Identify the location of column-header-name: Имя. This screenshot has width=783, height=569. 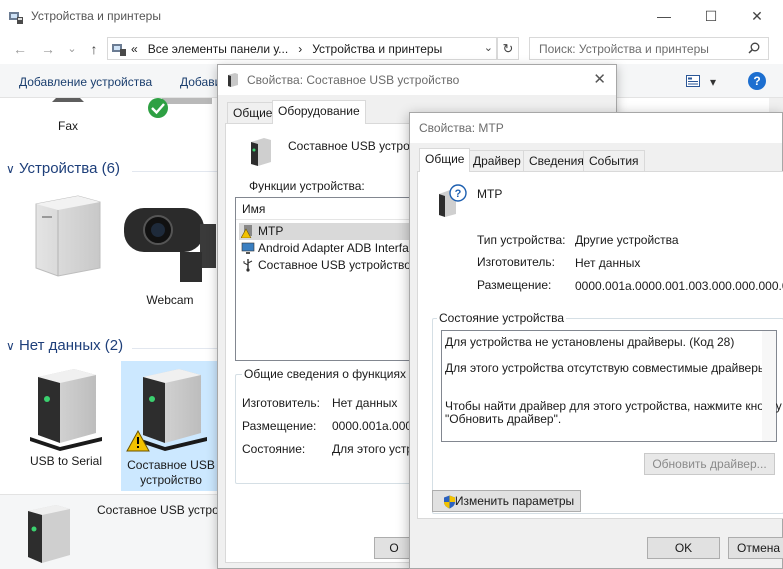
(335, 209).